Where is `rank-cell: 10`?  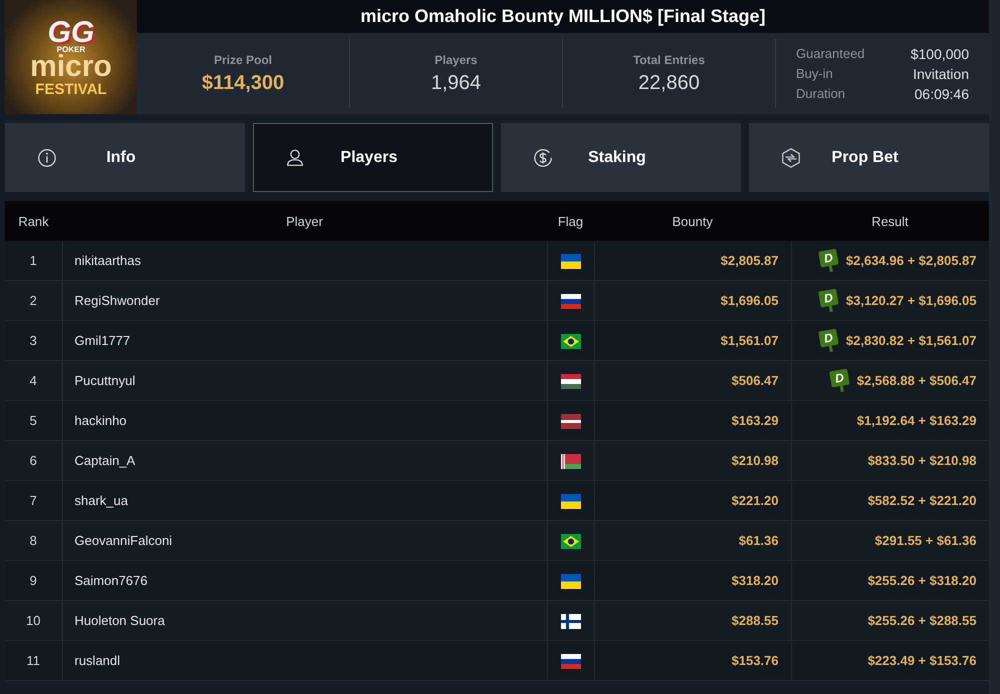
rank-cell: 10 is located at coordinates (33, 620).